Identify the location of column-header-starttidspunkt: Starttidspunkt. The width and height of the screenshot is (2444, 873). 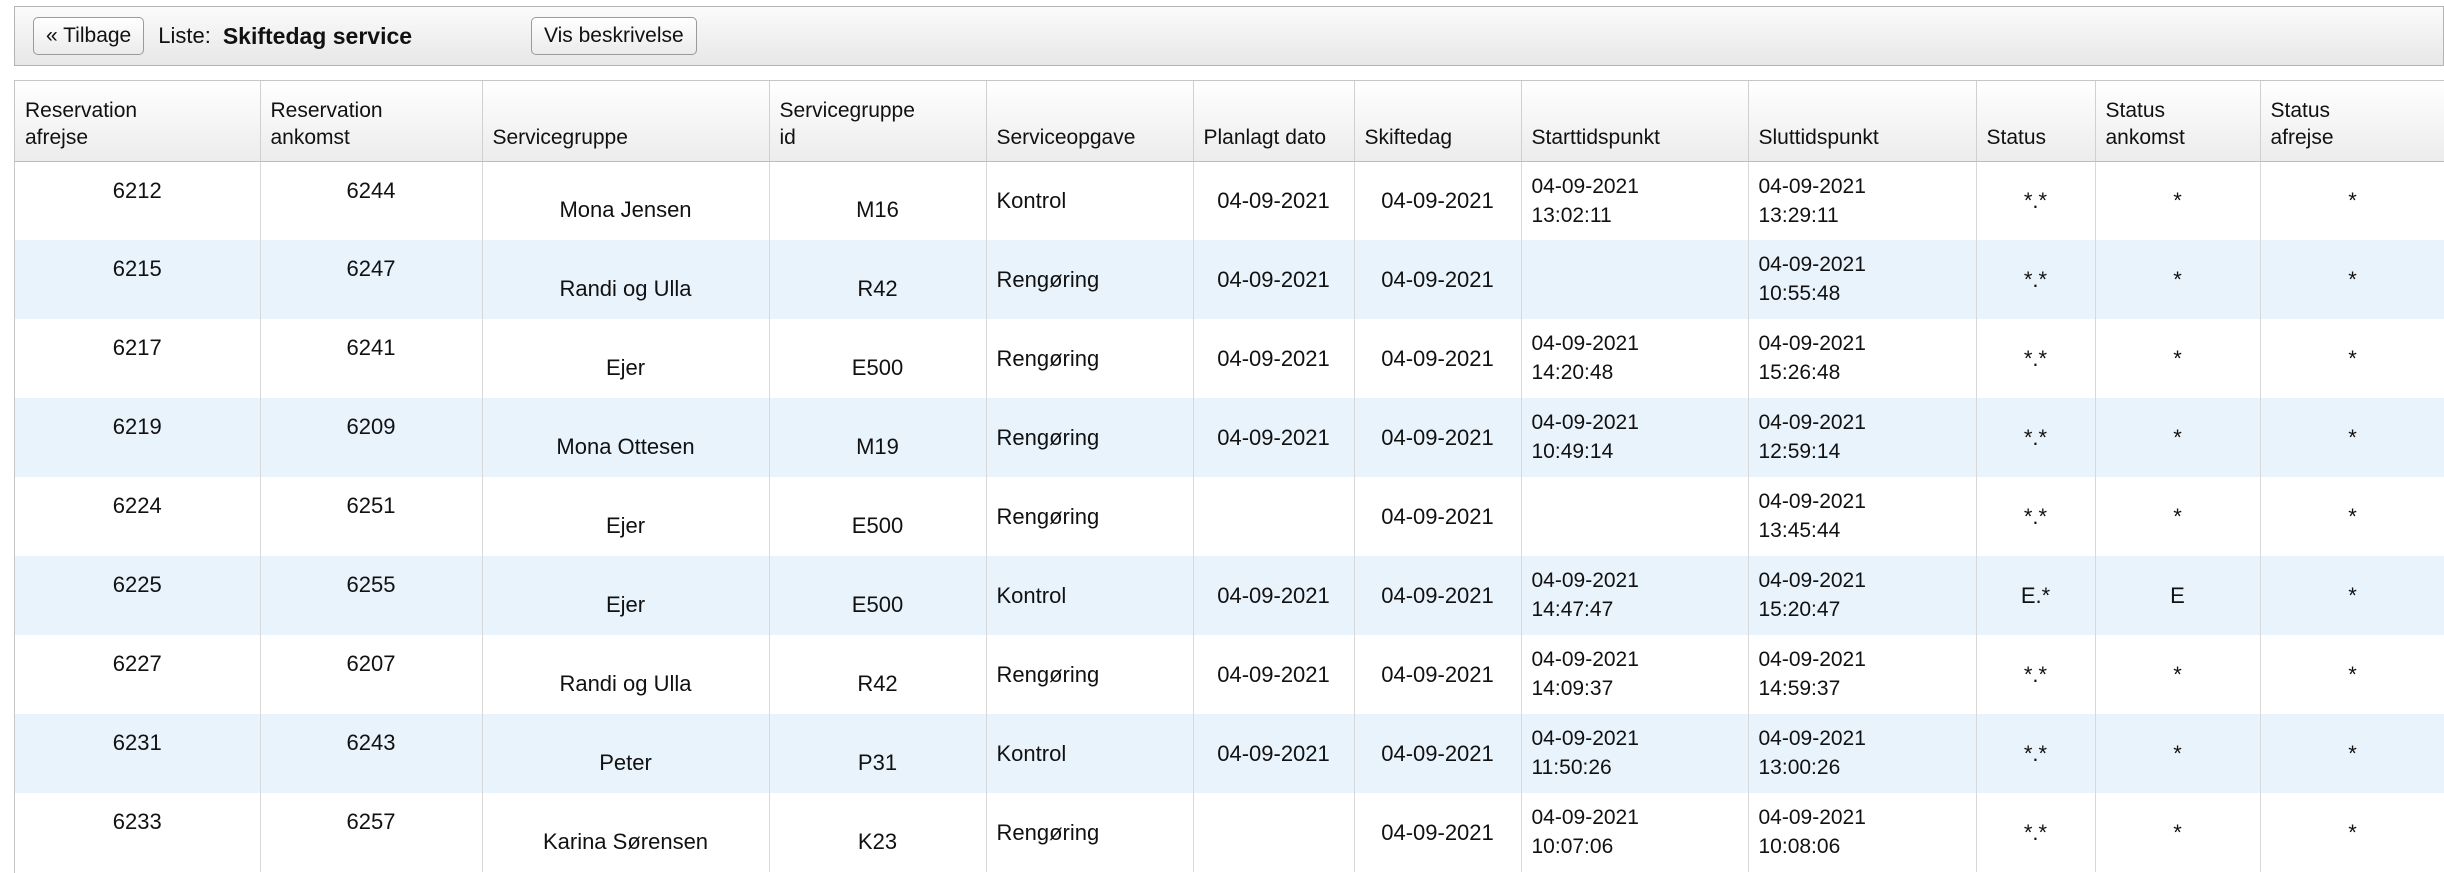
(1635, 121).